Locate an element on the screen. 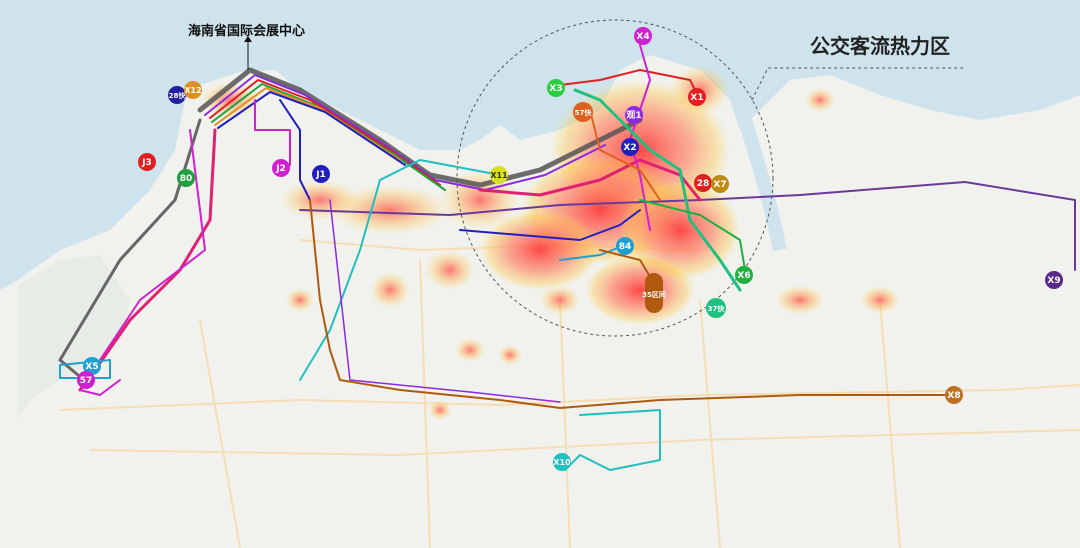 The width and height of the screenshot is (1080, 548). svg-text: X4 is located at coordinates (642, 37).